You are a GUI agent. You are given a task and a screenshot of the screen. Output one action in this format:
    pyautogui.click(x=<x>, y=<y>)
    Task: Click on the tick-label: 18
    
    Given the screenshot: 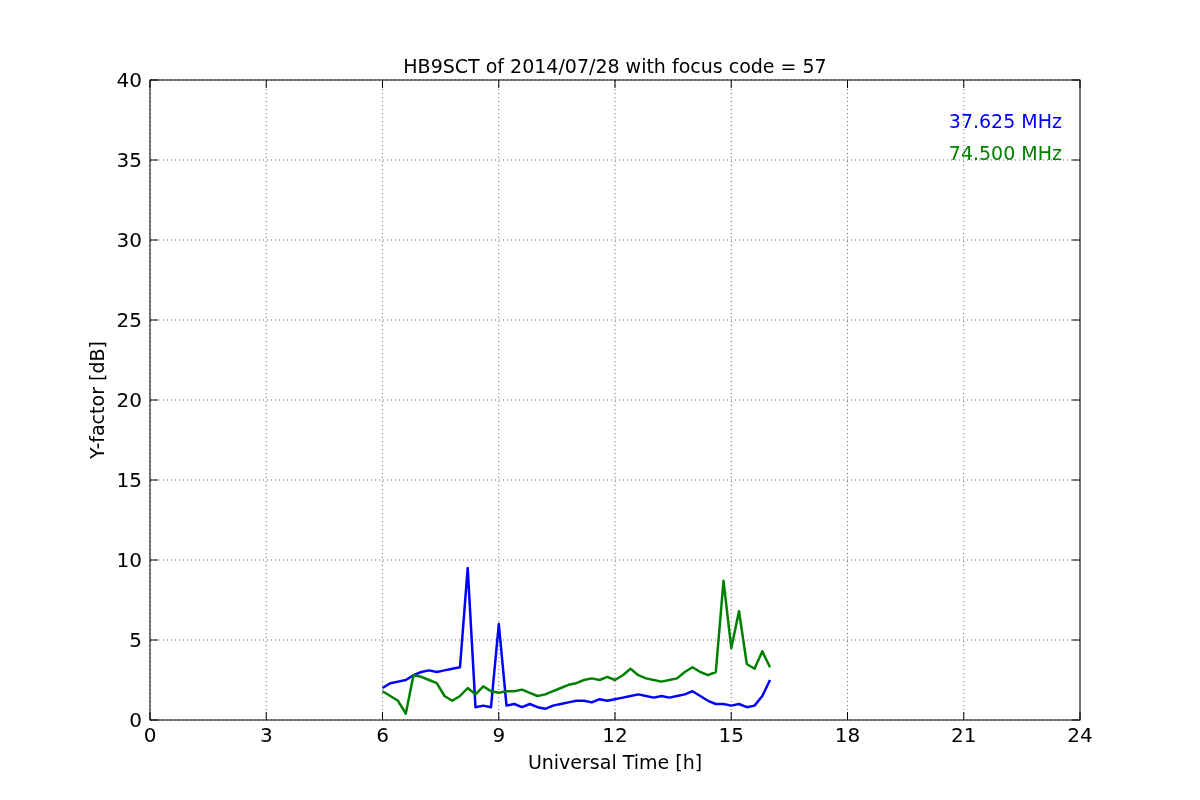 What is the action you would take?
    pyautogui.click(x=847, y=735)
    